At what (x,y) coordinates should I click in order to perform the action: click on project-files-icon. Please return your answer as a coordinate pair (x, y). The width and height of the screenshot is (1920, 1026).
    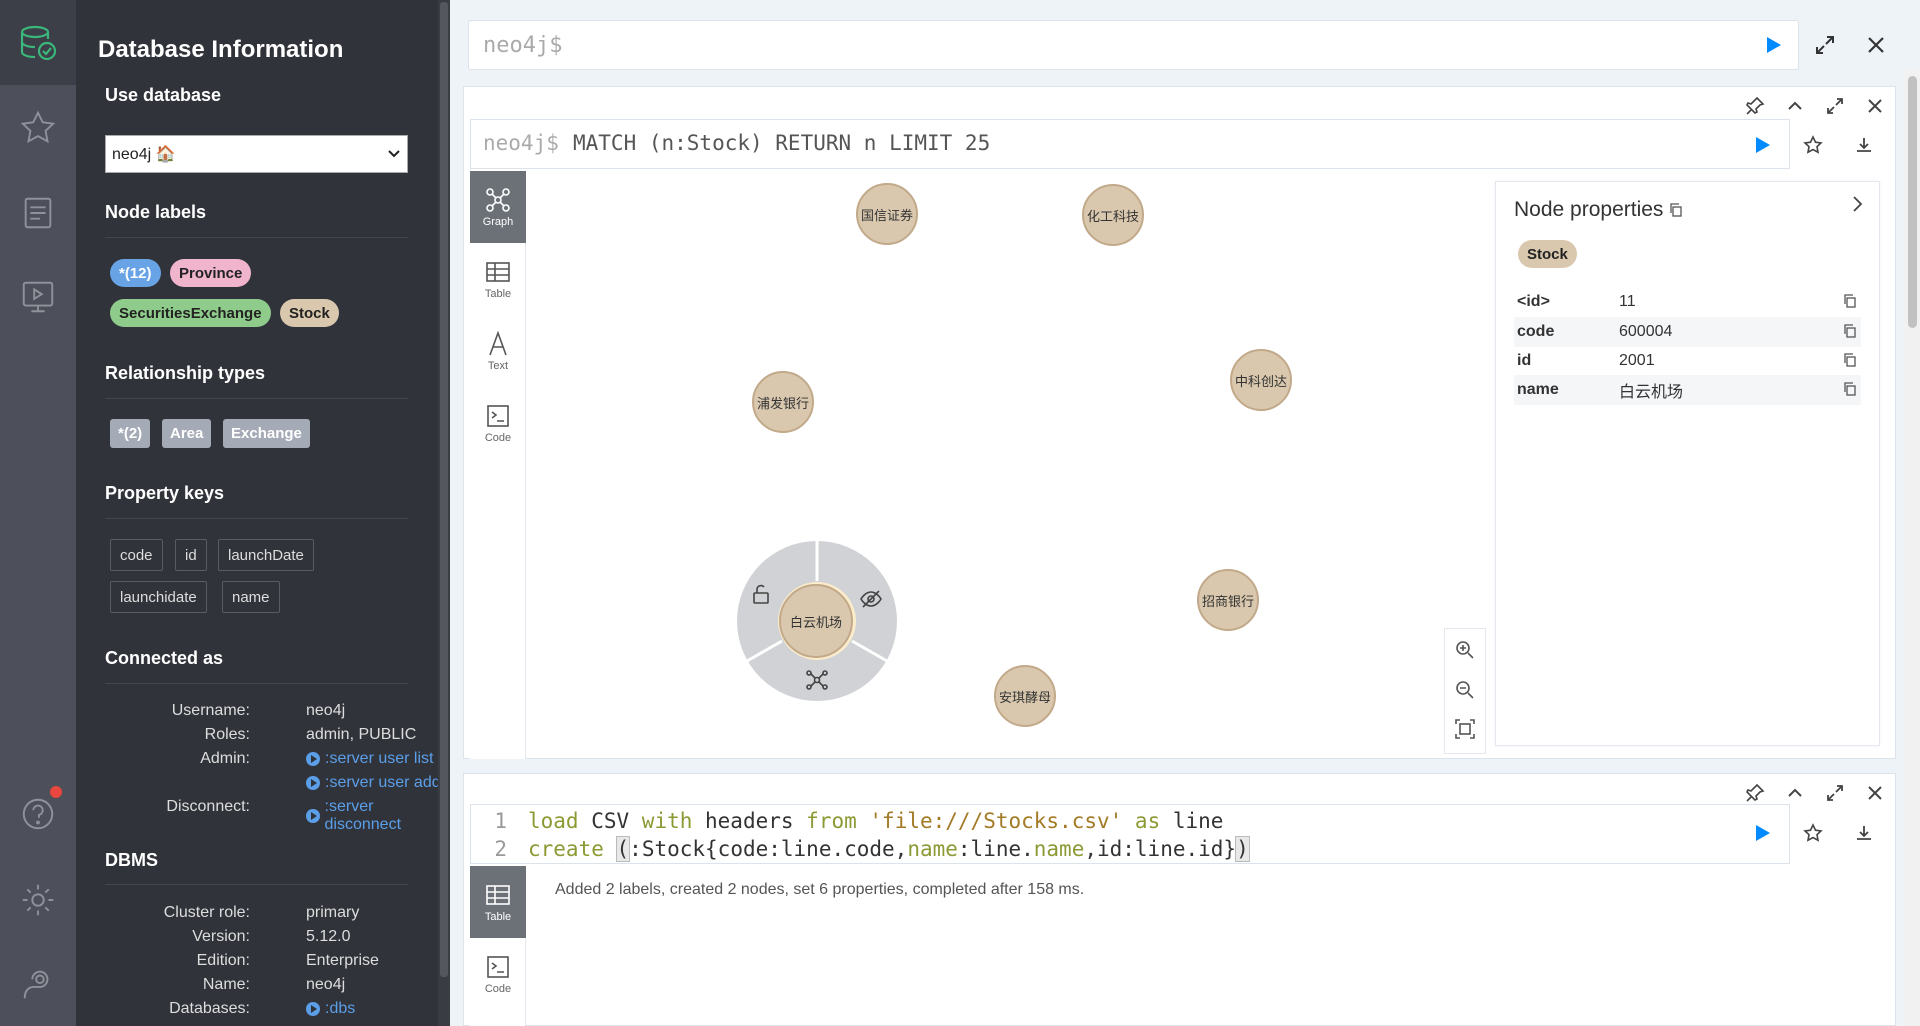
    Looking at the image, I should click on (38, 213).